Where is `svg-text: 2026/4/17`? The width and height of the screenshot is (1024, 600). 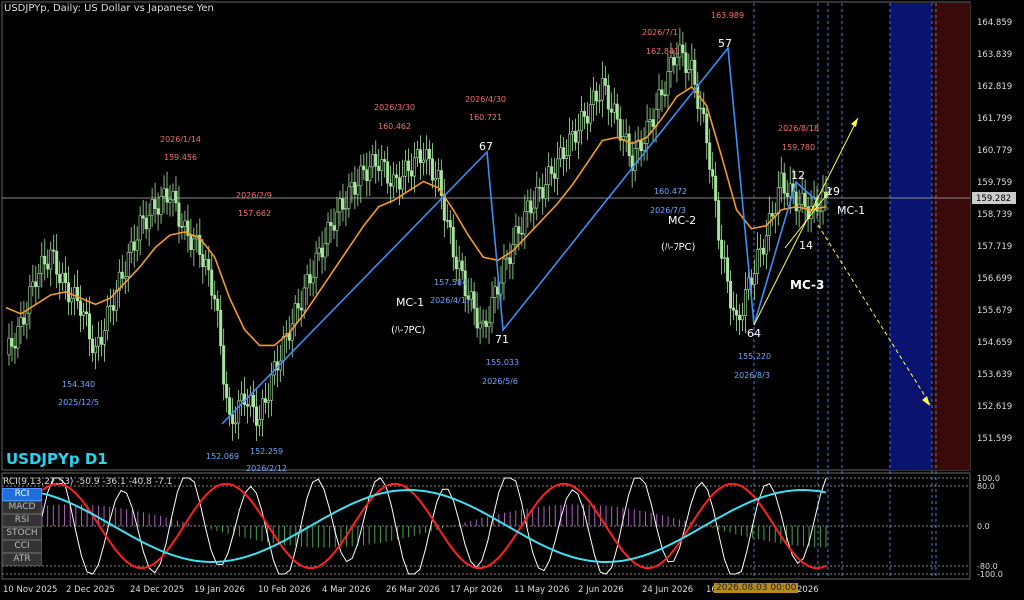 svg-text: 2026/4/17 is located at coordinates (450, 300).